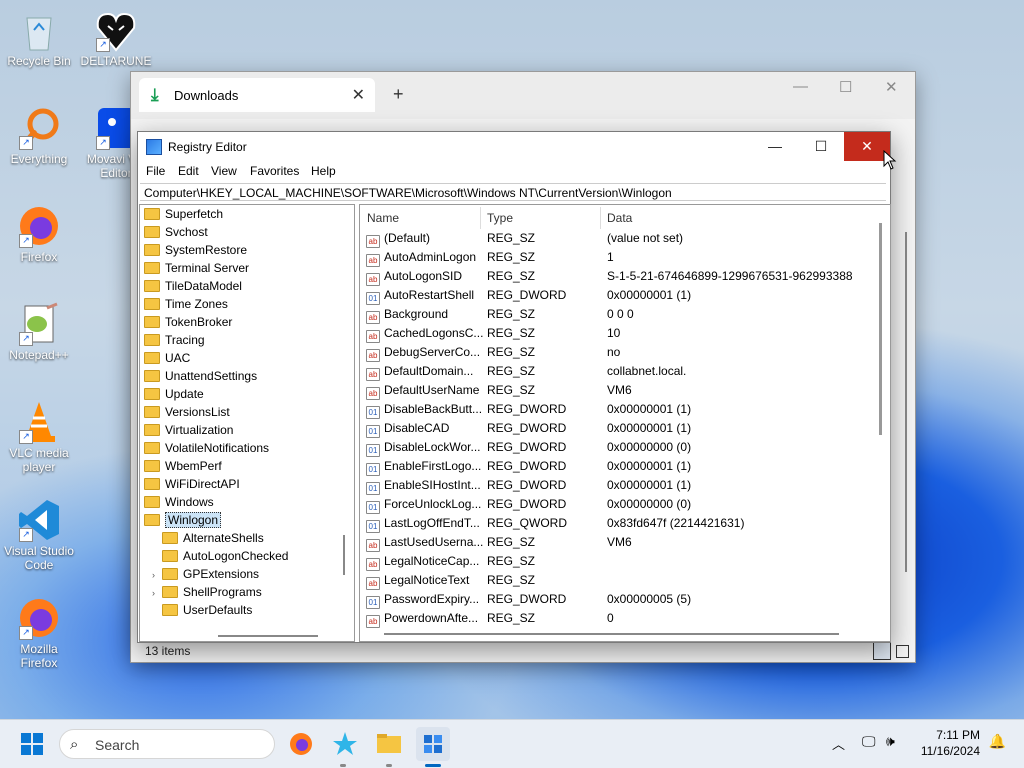 This screenshot has width=1024, height=768. Describe the element at coordinates (344, 555) in the screenshot. I see `tree-vertical-scrollbar` at that location.